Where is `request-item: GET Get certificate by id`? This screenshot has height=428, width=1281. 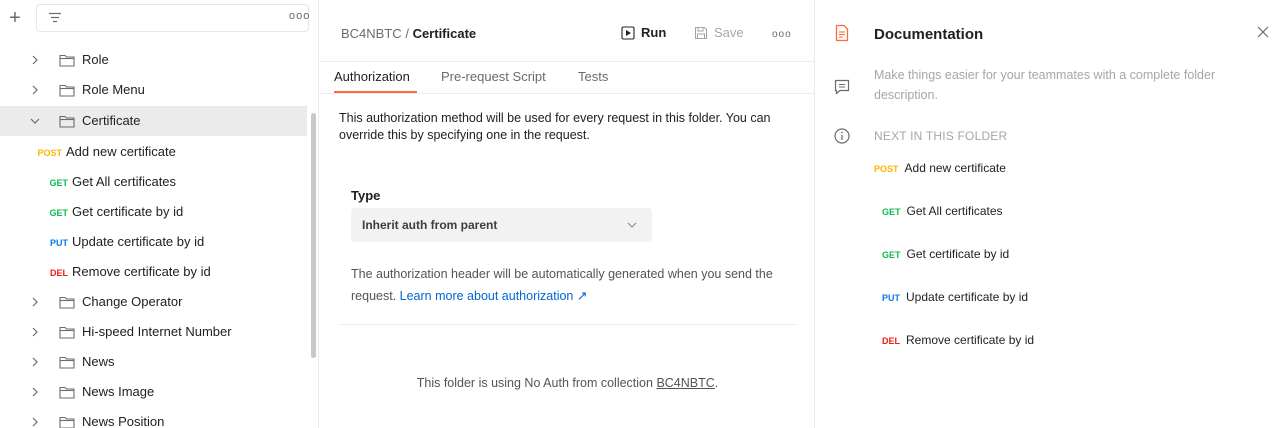 request-item: GET Get certificate by id is located at coordinates (153, 212).